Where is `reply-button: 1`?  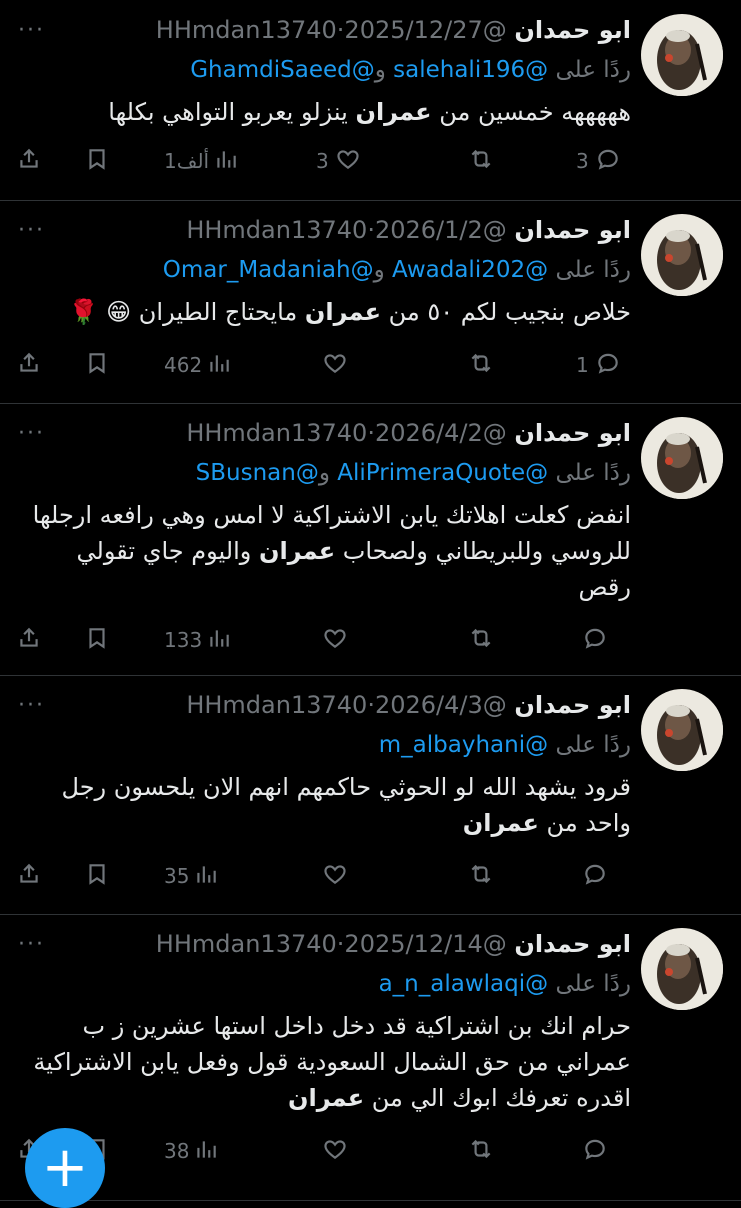 reply-button: 1 is located at coordinates (598, 365).